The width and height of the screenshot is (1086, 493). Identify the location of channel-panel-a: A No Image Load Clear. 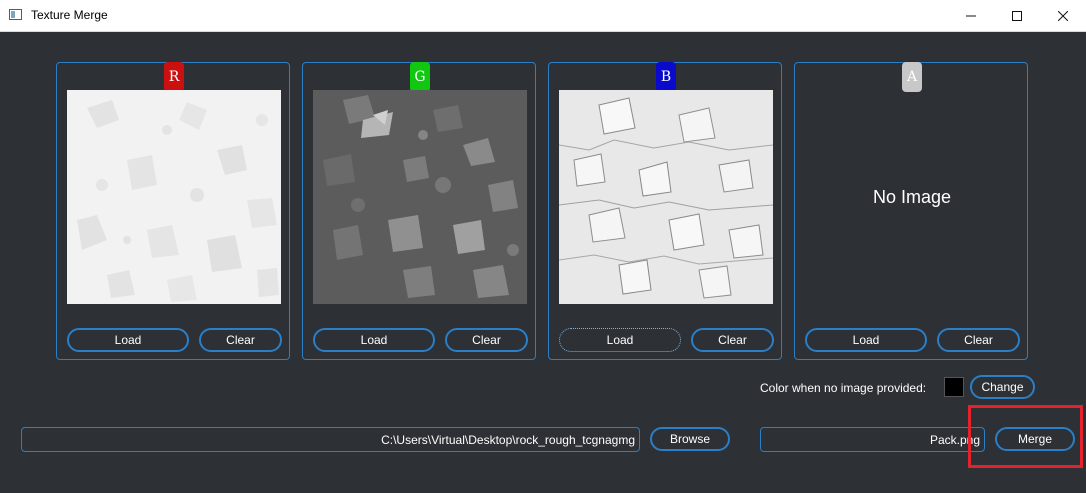
(911, 211).